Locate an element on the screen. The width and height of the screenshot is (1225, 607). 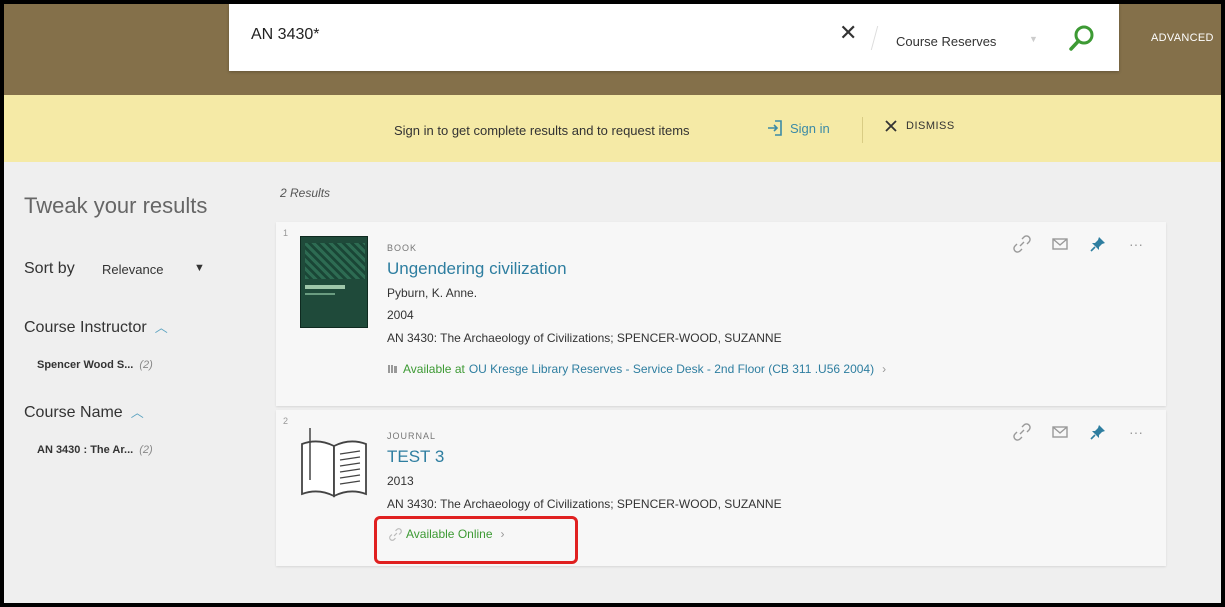
results-count: 2 Results is located at coordinates (305, 193).